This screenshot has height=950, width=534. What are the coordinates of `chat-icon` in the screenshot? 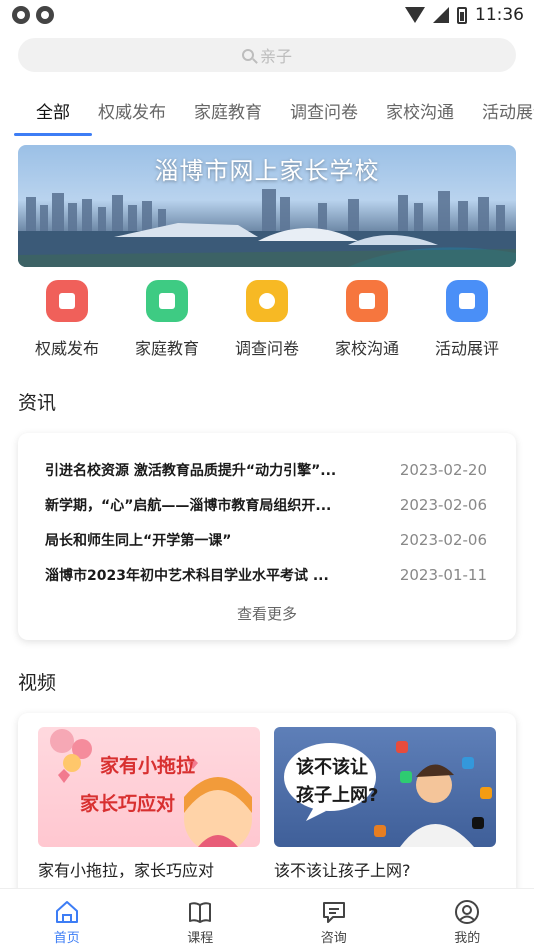 It's located at (333, 912).